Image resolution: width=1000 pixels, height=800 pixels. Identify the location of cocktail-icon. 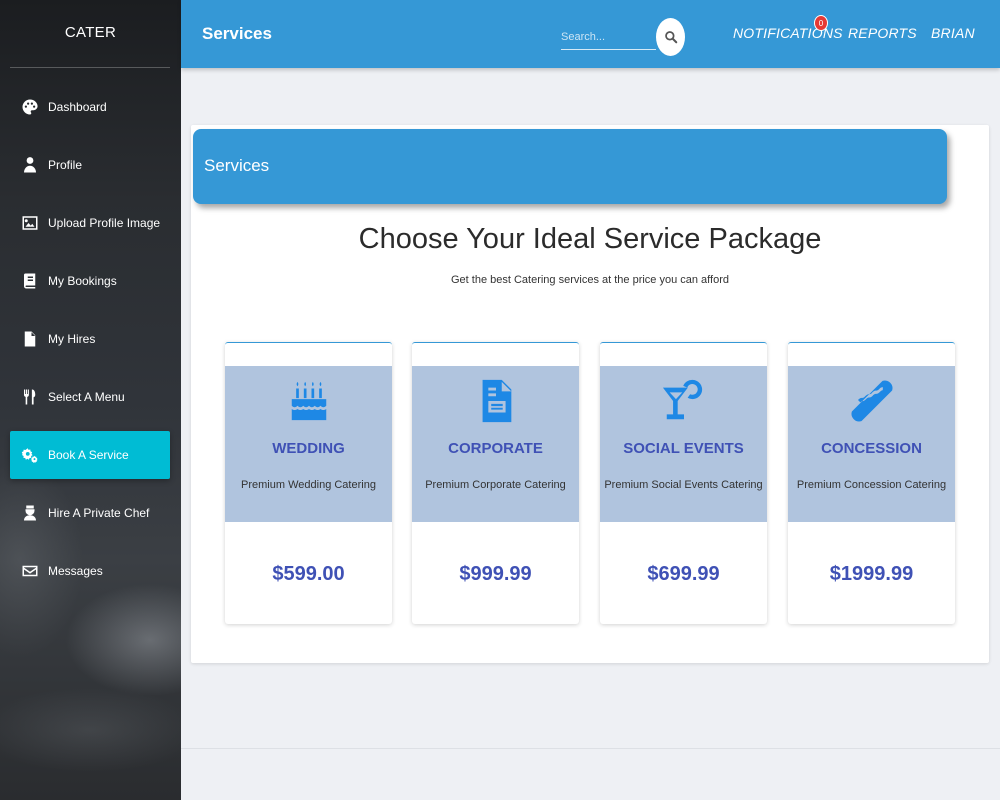
(683, 401).